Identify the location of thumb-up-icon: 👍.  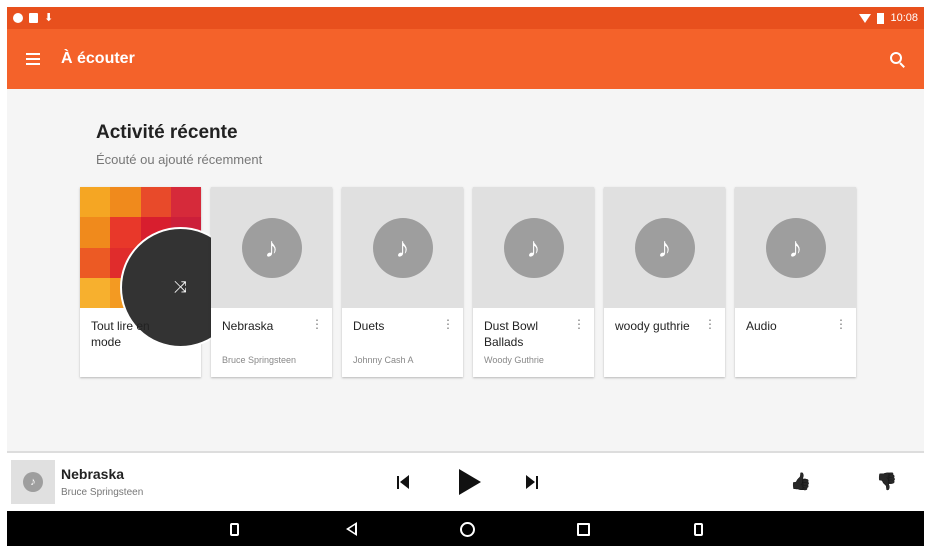
(801, 481).